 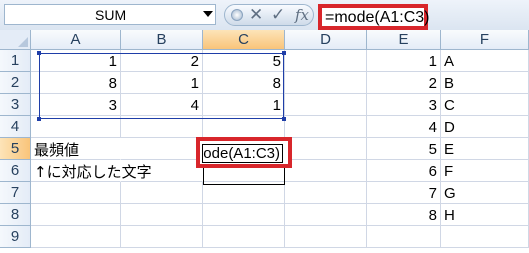 What do you see at coordinates (15, 40) in the screenshot?
I see `select-all-corner` at bounding box center [15, 40].